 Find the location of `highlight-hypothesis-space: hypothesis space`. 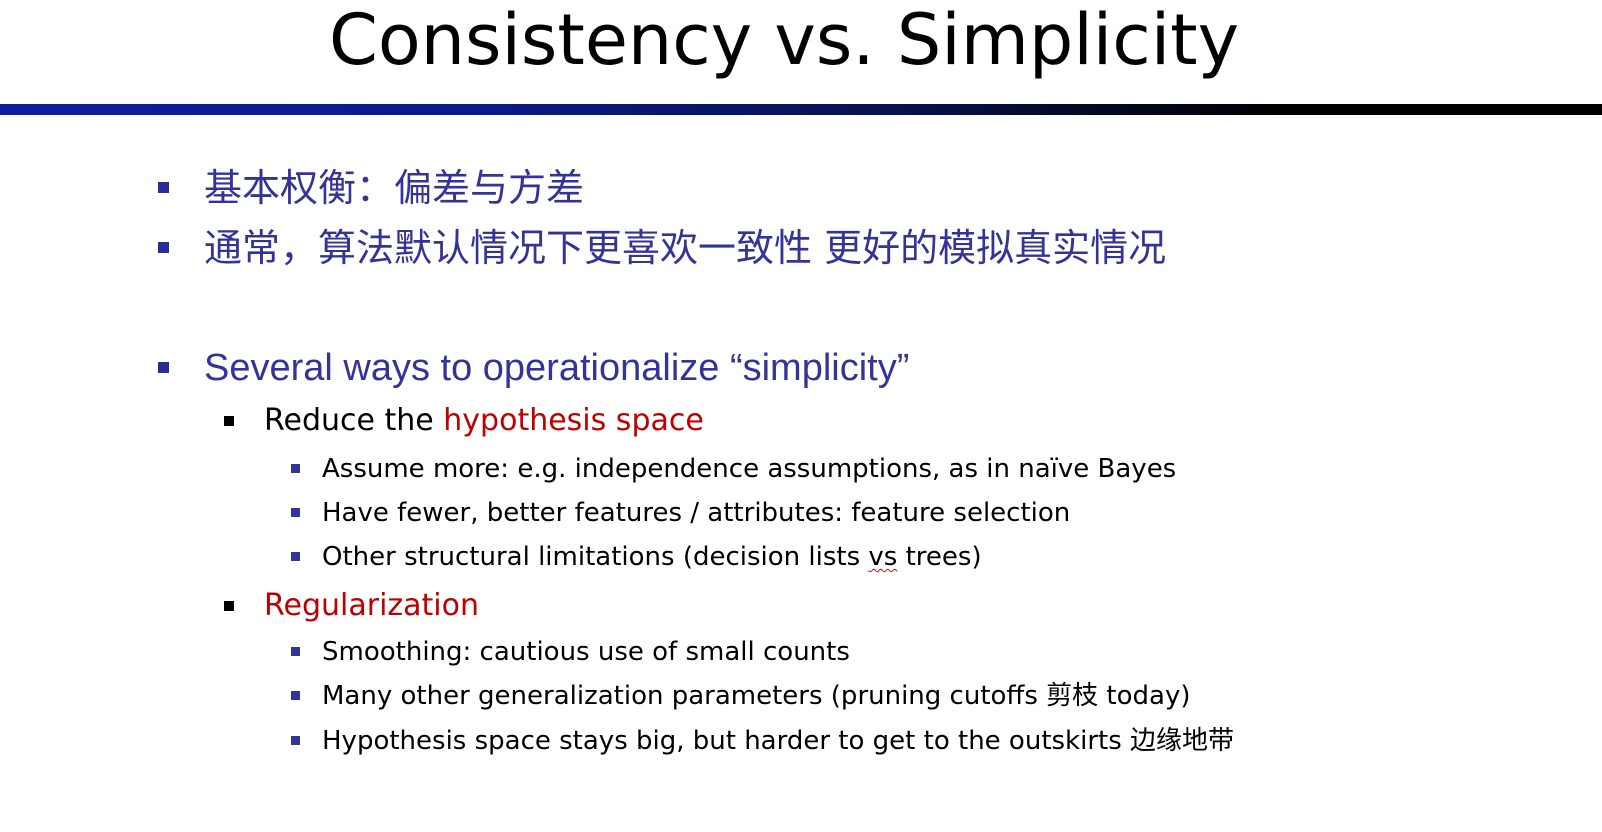

highlight-hypothesis-space: hypothesis space is located at coordinates (573, 420).